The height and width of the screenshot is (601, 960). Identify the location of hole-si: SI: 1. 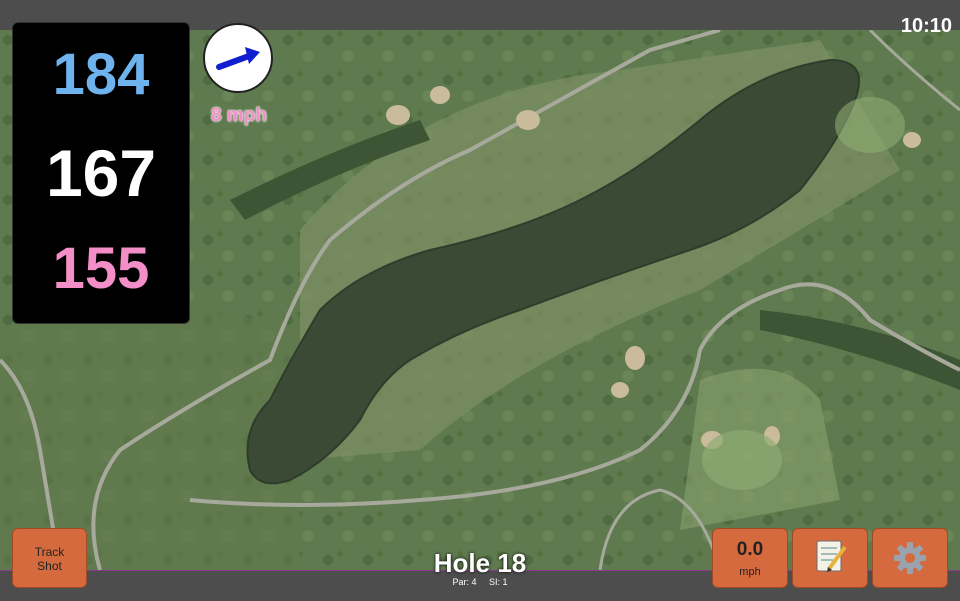
(498, 582).